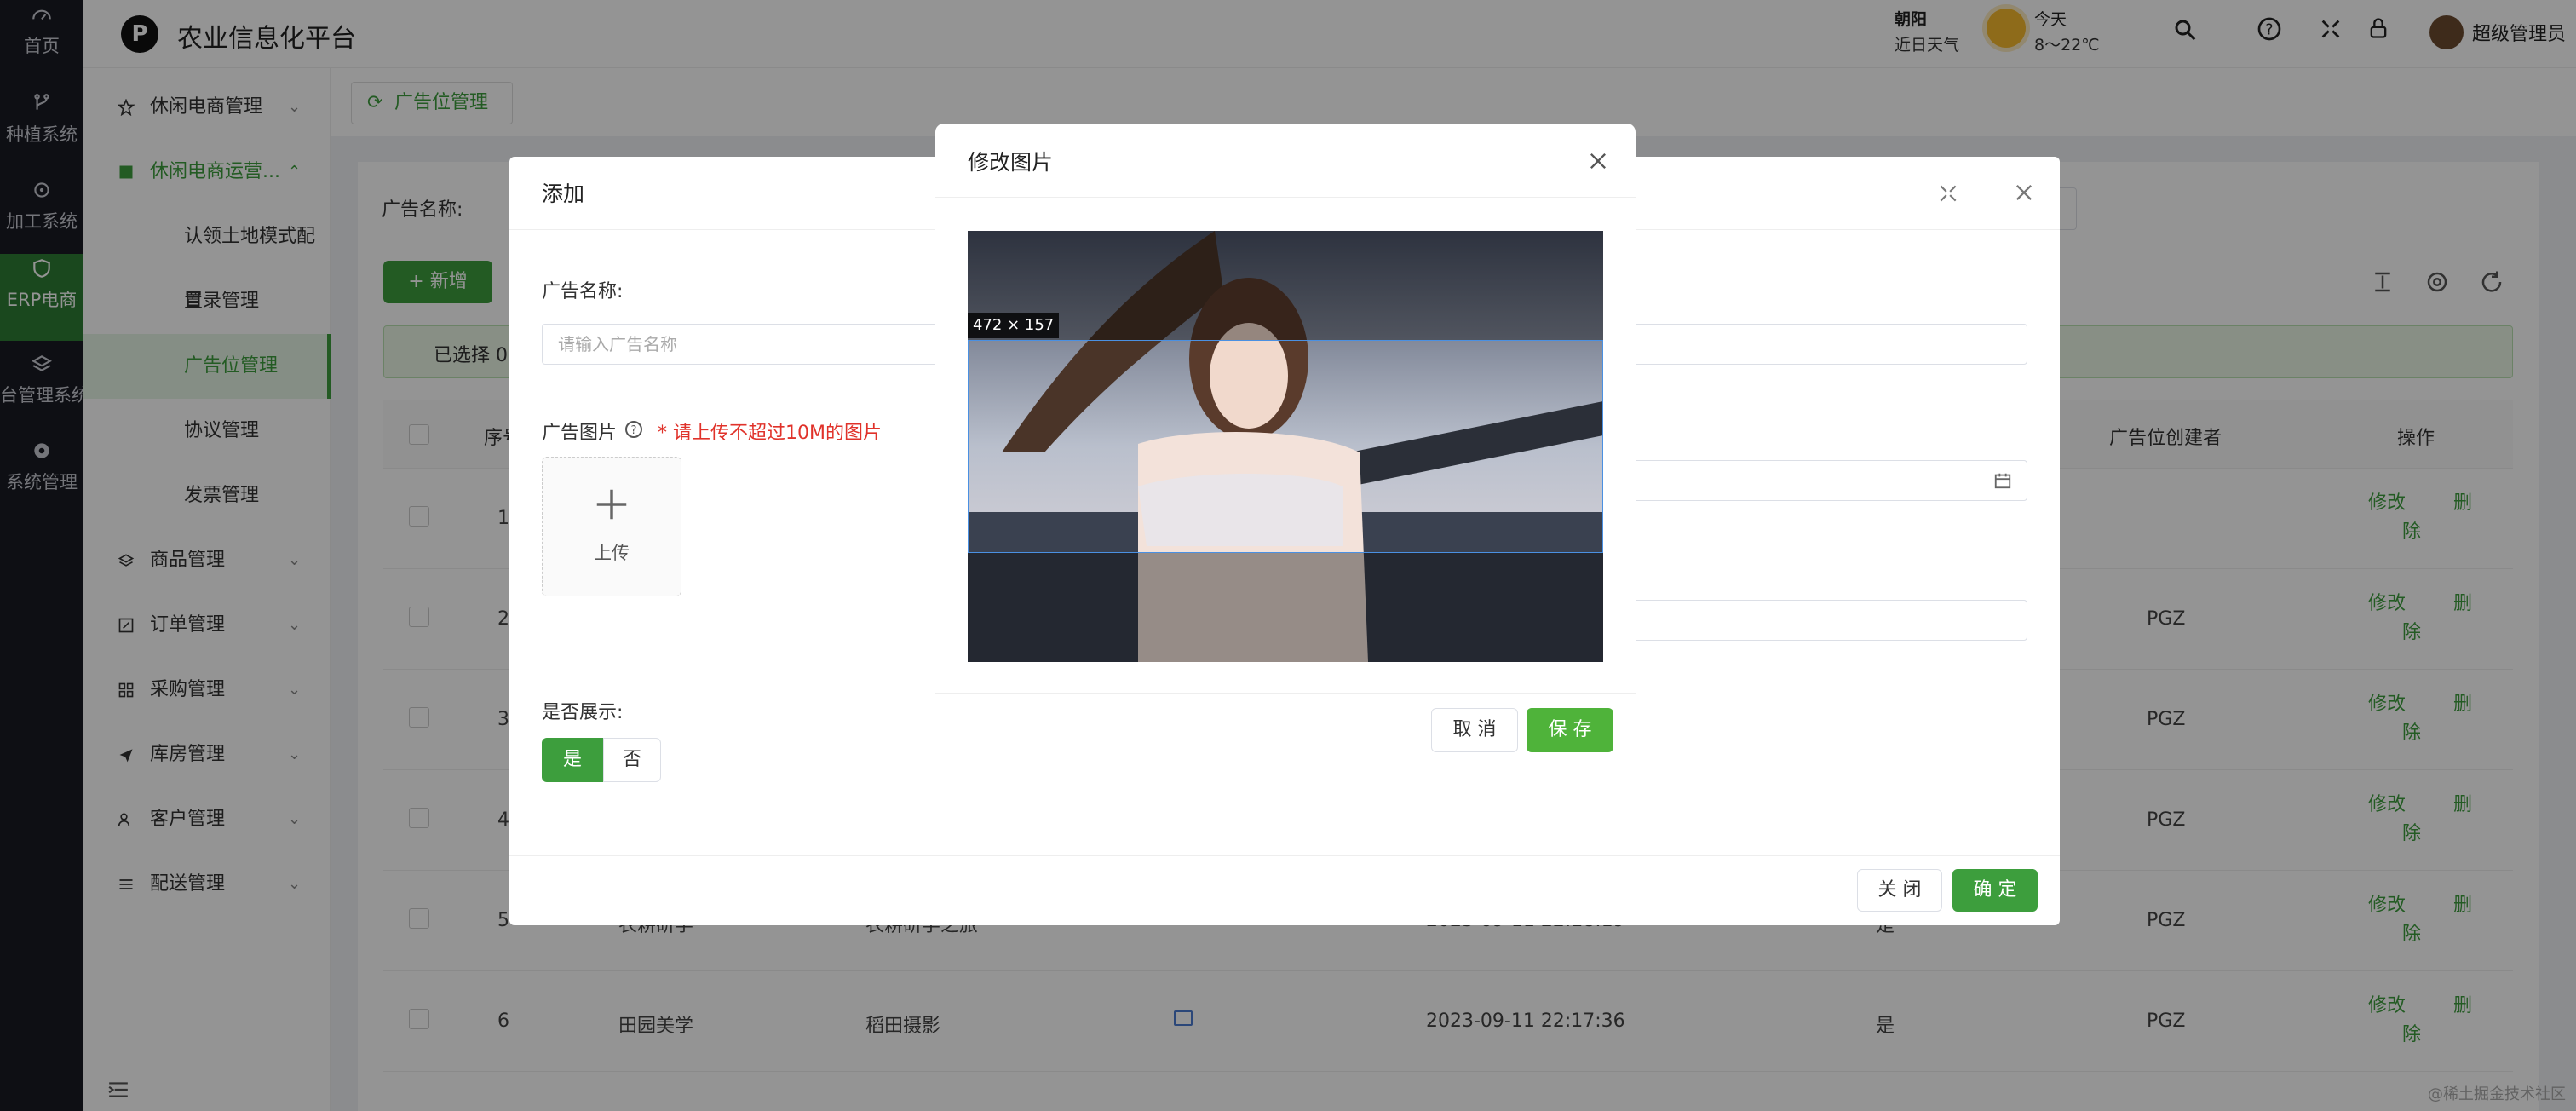 The image size is (2576, 1111). I want to click on plus-icon, so click(612, 504).